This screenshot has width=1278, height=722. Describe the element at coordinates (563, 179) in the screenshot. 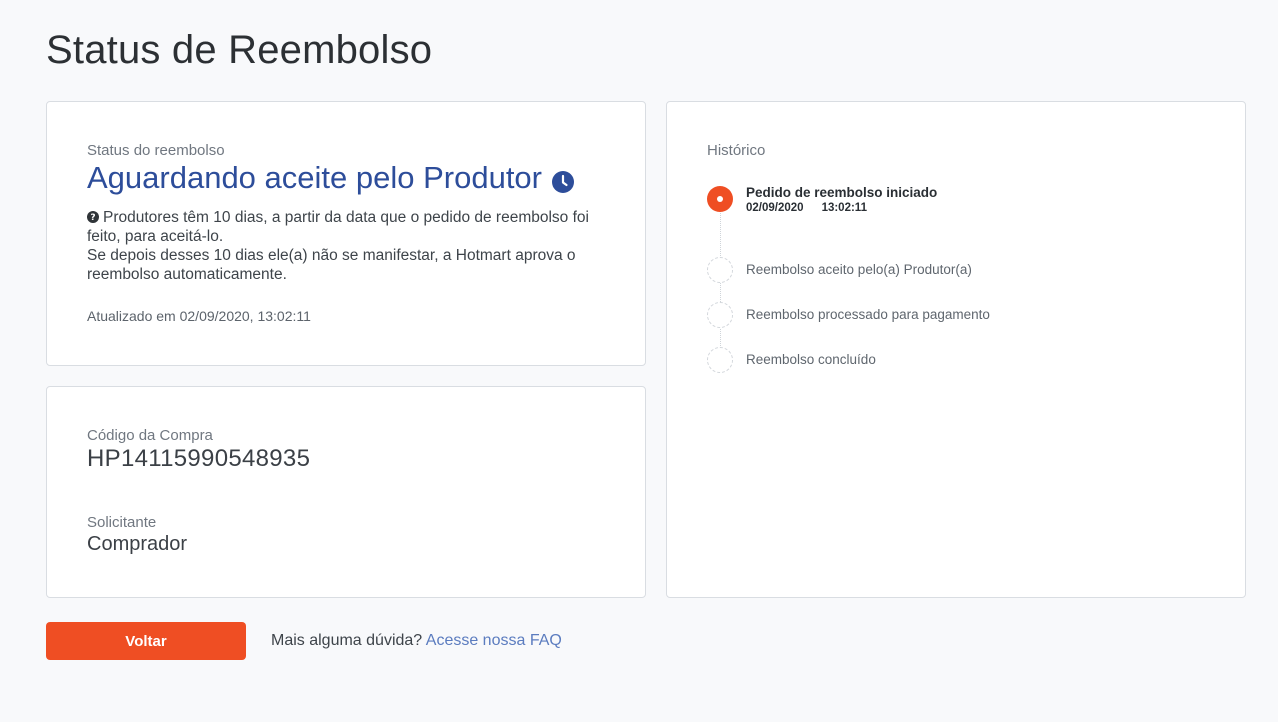

I see `clock-icon` at that location.